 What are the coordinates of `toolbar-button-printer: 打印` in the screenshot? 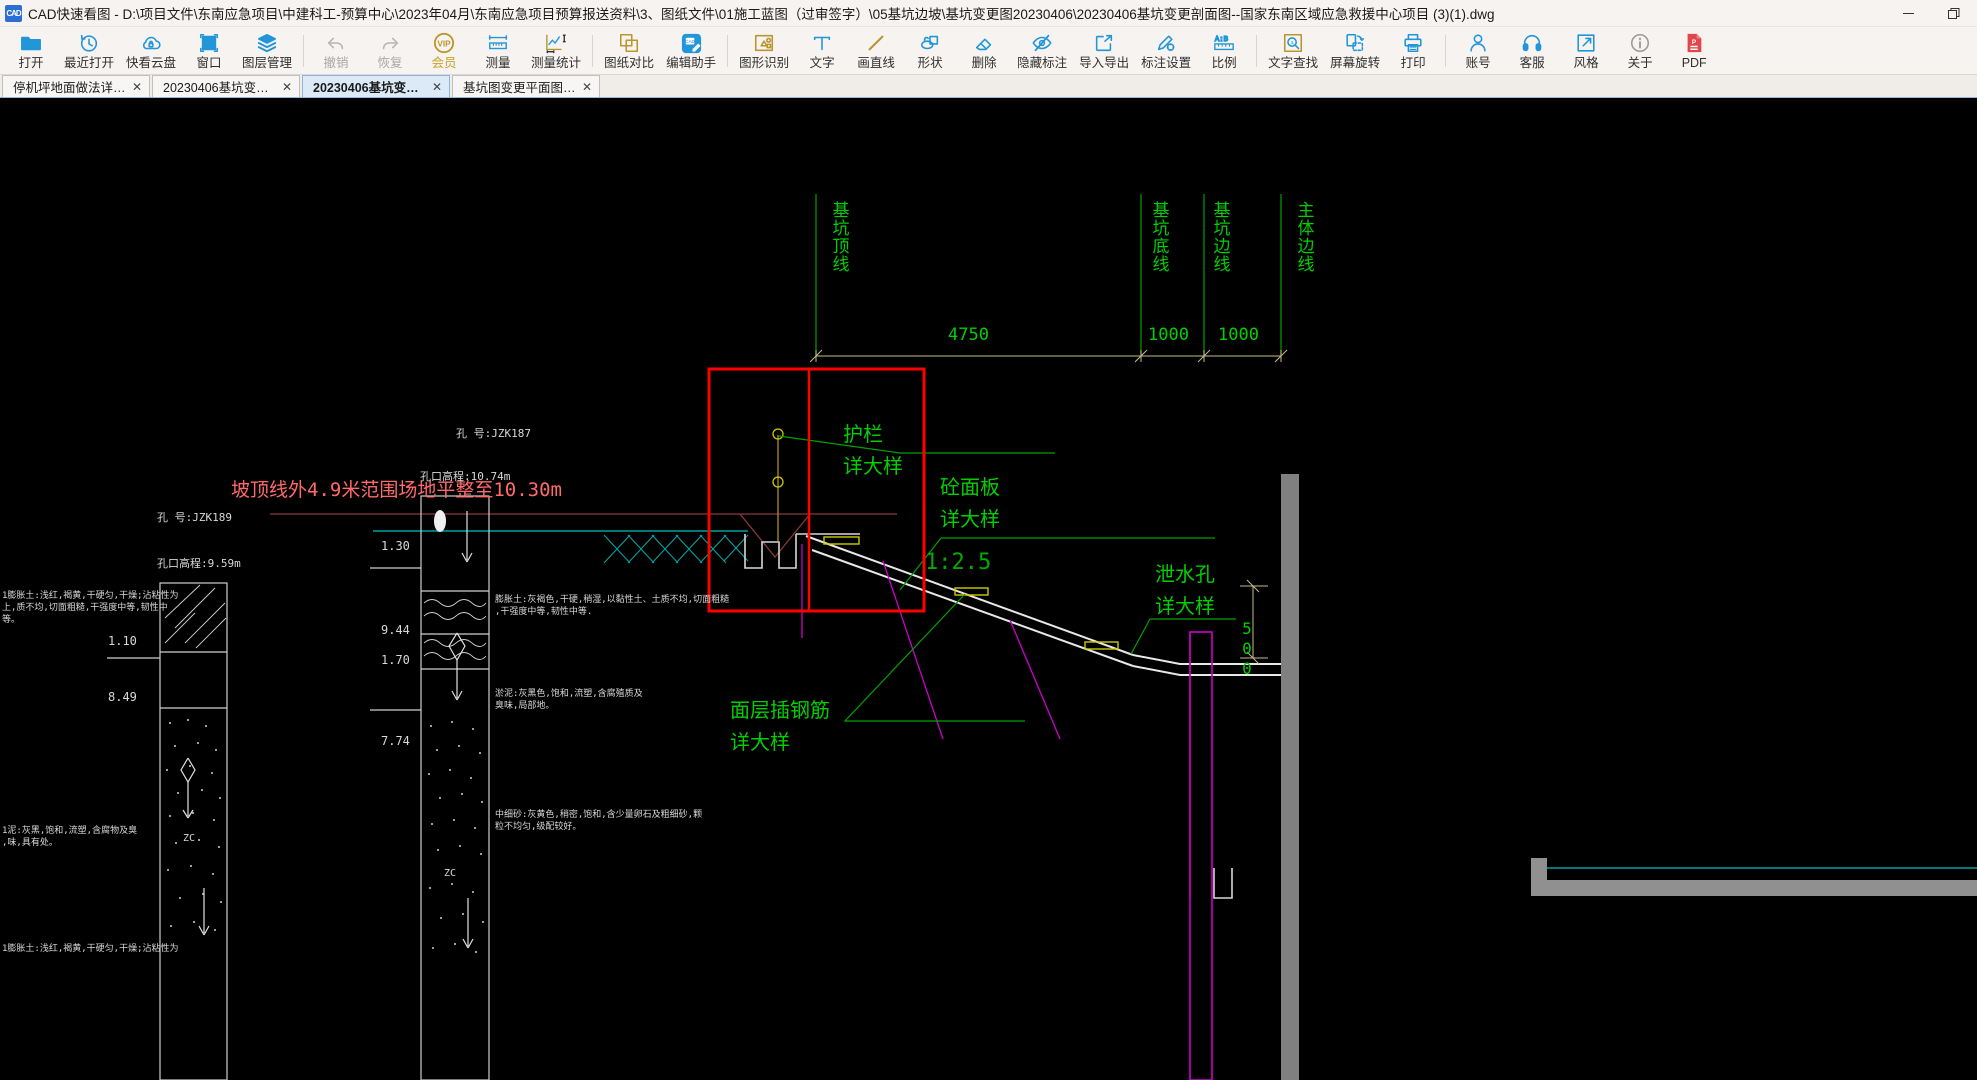 It's located at (1413, 50).